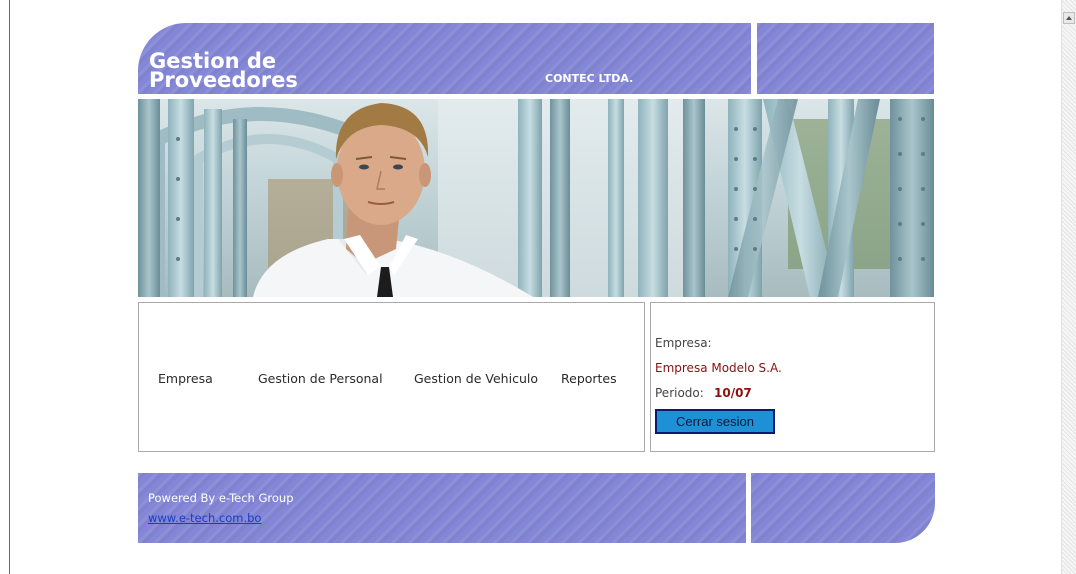 This screenshot has height=574, width=1076. What do you see at coordinates (589, 378) in the screenshot?
I see `nav-link-reportes: Reportes` at bounding box center [589, 378].